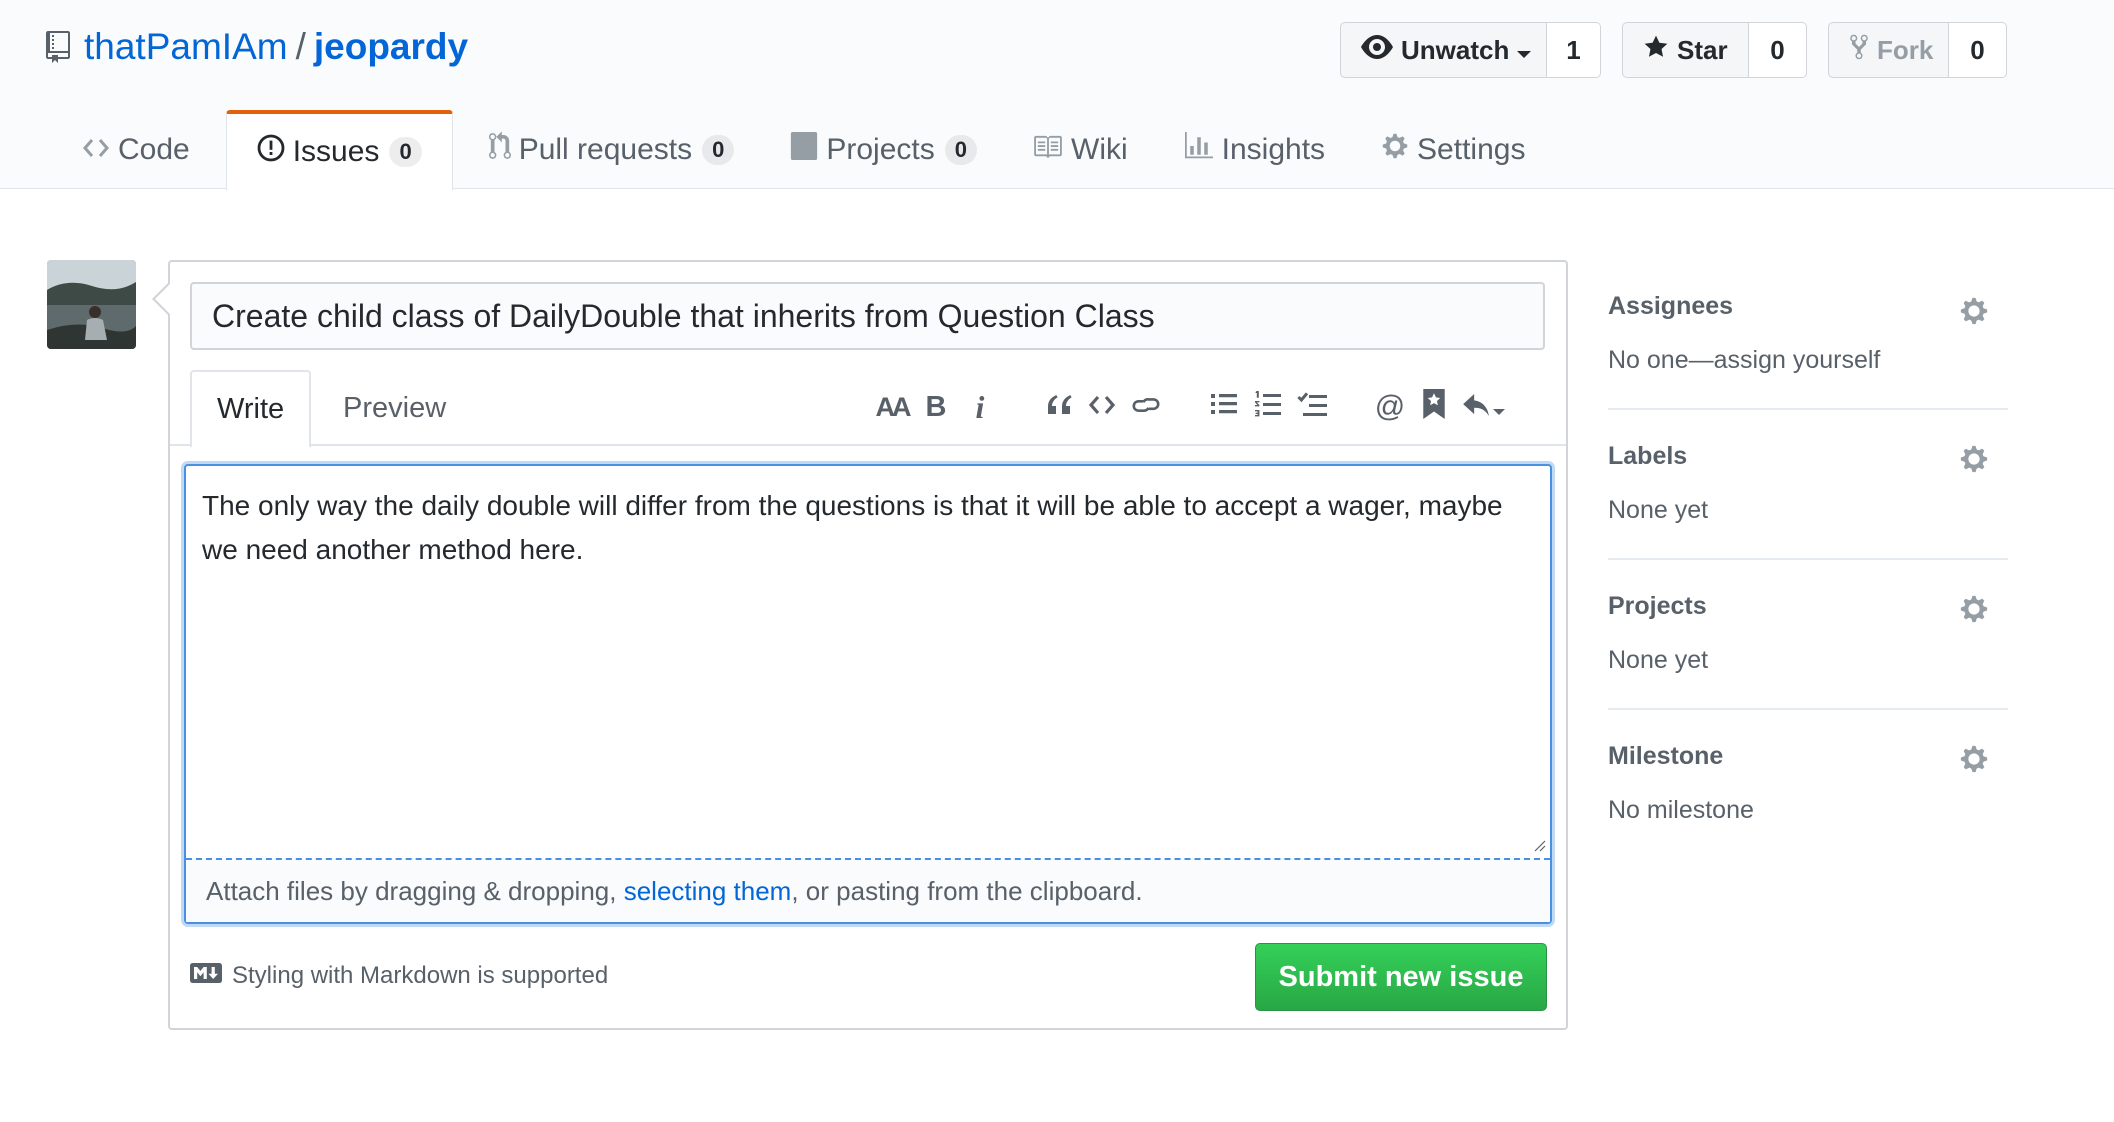  I want to click on tab-code: Code, so click(136, 150).